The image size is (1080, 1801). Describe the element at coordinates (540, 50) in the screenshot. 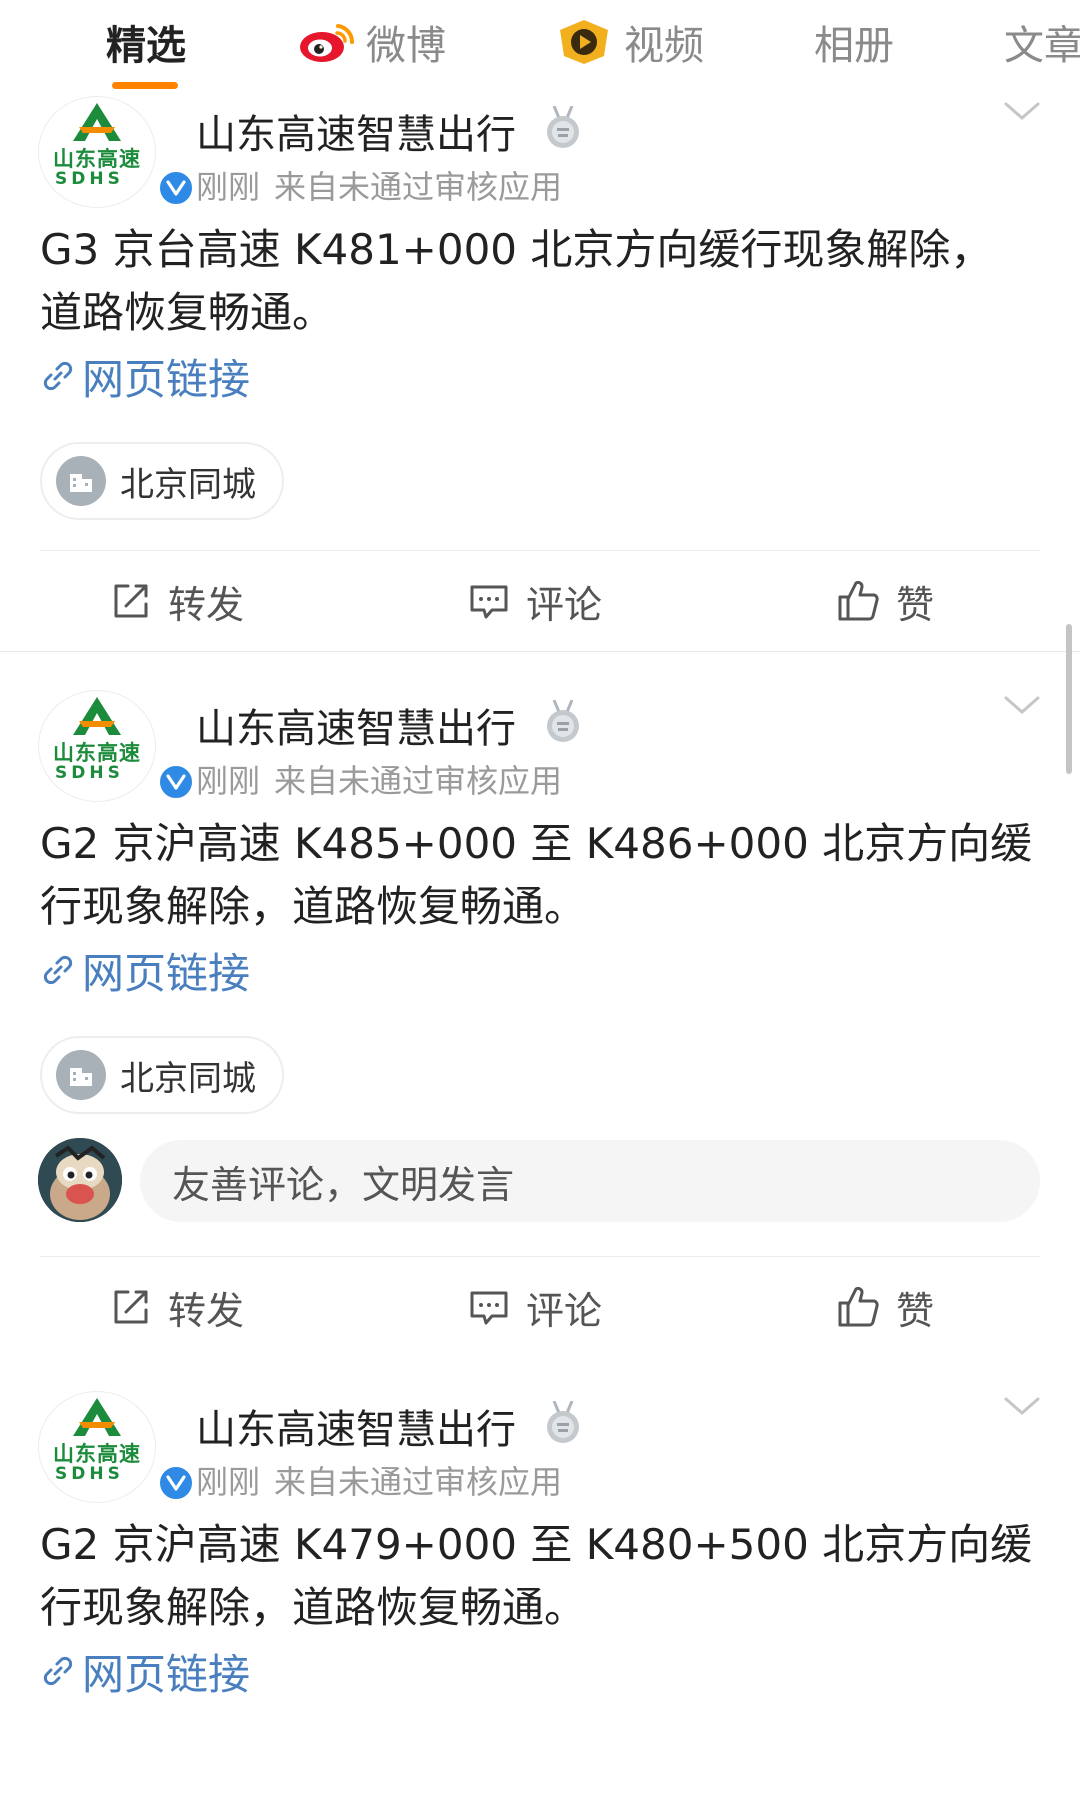

I see `top-tab-bar: 精选 微博 视频 相册 文章` at that location.